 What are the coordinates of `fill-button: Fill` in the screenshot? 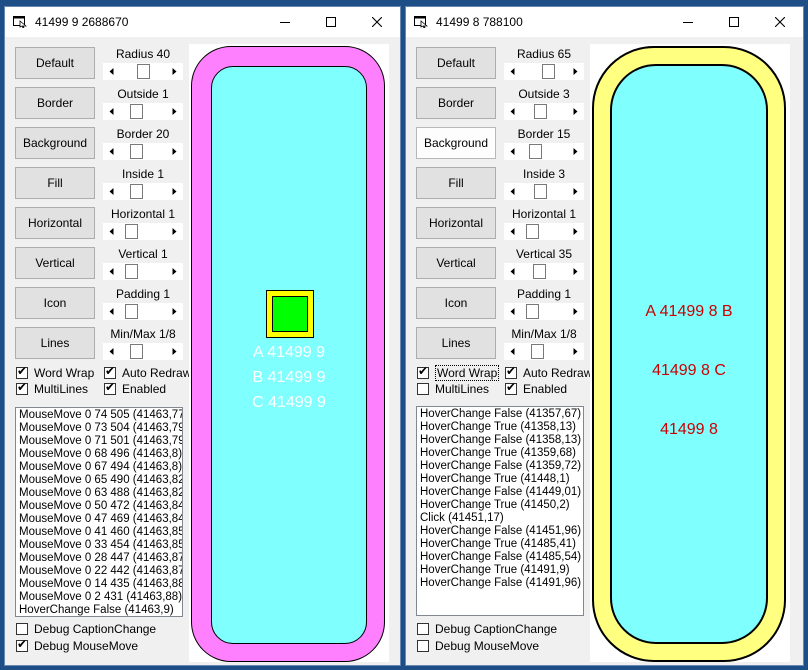 It's located at (55, 183).